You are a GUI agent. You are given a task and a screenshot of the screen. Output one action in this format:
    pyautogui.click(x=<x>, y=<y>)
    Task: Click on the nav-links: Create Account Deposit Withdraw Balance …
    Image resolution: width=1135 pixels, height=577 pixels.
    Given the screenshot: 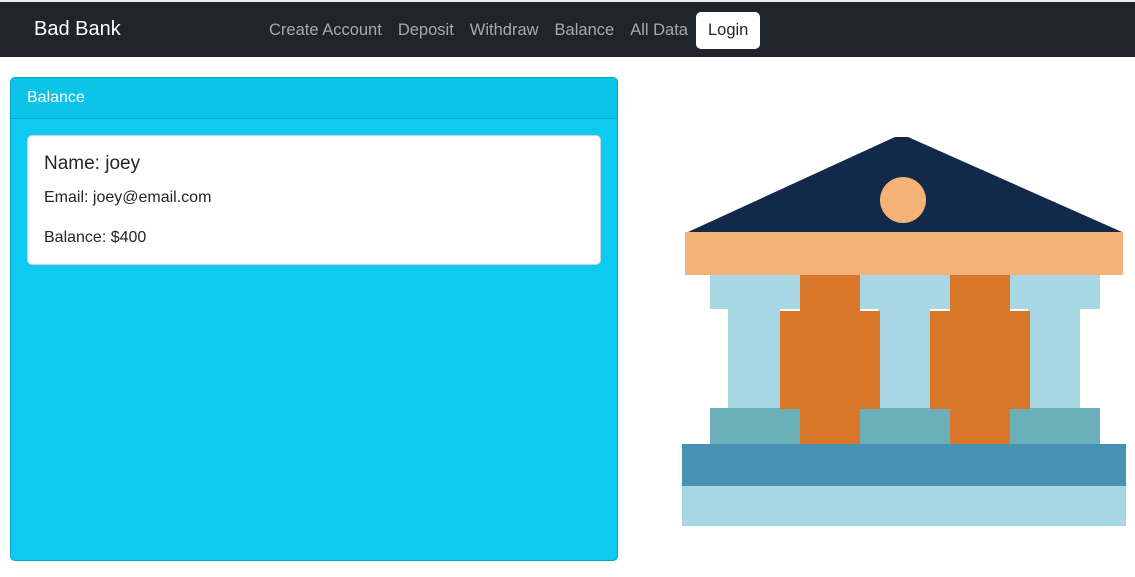 What is the action you would take?
    pyautogui.click(x=511, y=30)
    